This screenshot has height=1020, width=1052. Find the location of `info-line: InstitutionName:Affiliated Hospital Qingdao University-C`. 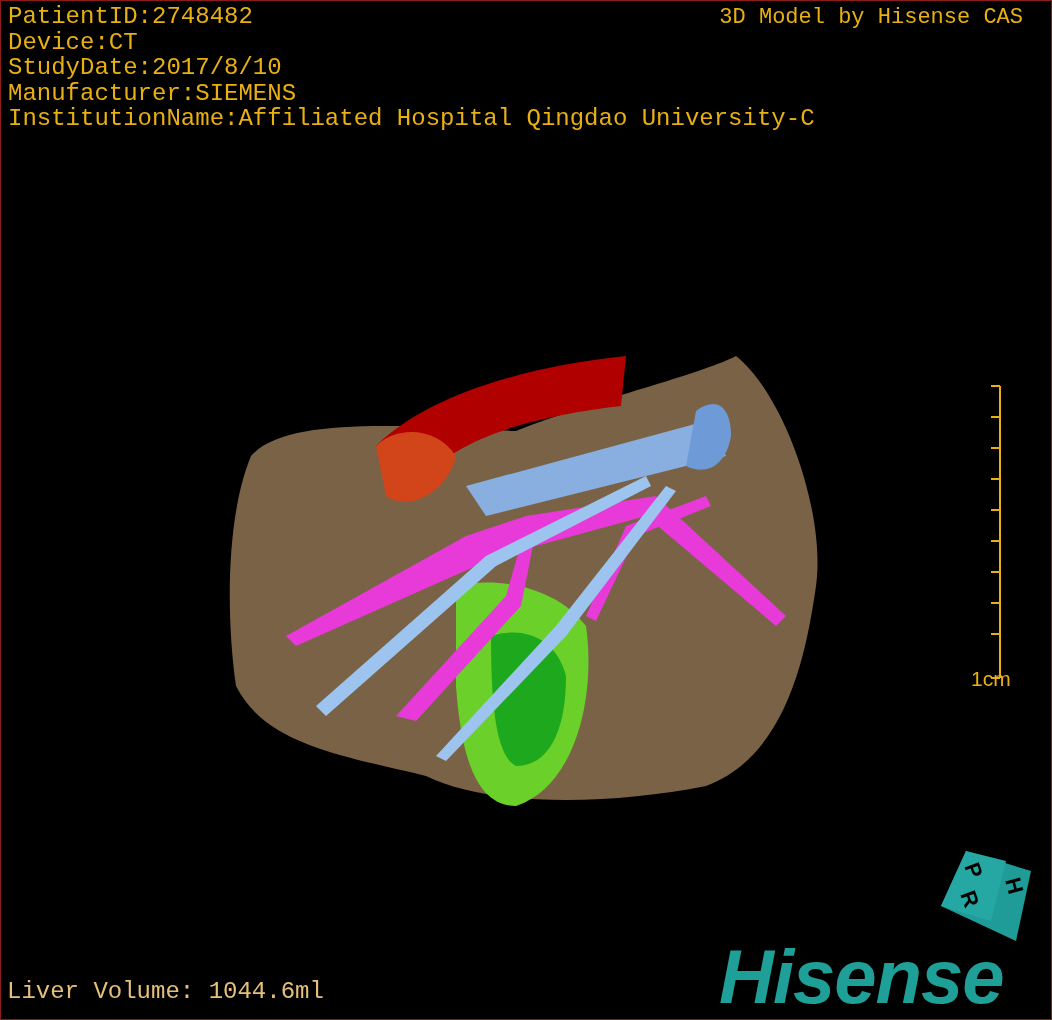

info-line: InstitutionName:Affiliated Hospital Qingdao University-C is located at coordinates (411, 119).